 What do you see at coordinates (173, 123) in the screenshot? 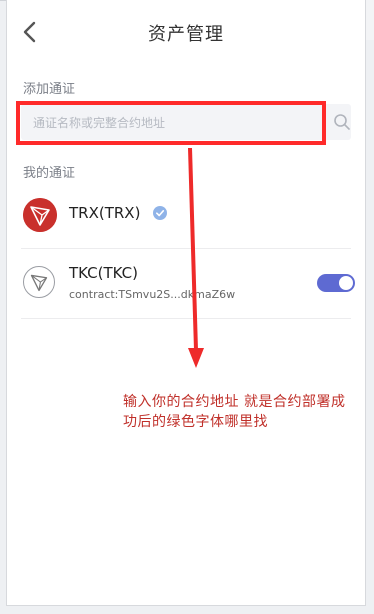
I see `token-search-input` at bounding box center [173, 123].